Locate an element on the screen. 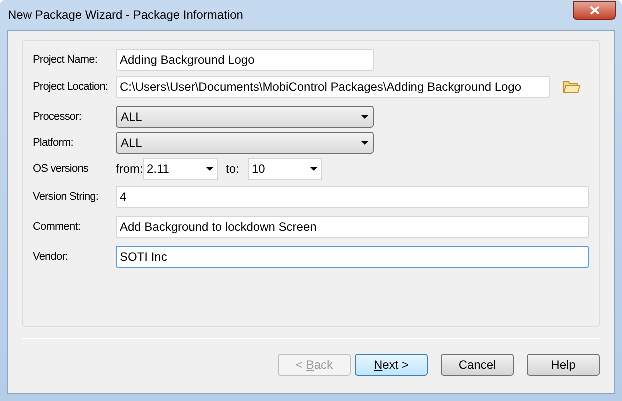  combo-box: 10 is located at coordinates (285, 169).